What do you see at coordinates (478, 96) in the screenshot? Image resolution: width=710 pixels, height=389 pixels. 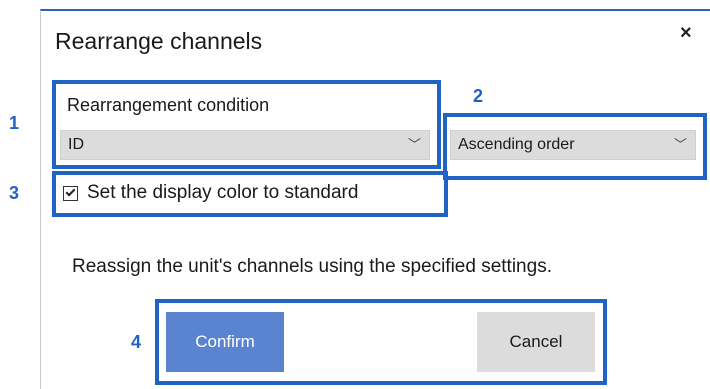 I see `annotation-number-2: 2` at bounding box center [478, 96].